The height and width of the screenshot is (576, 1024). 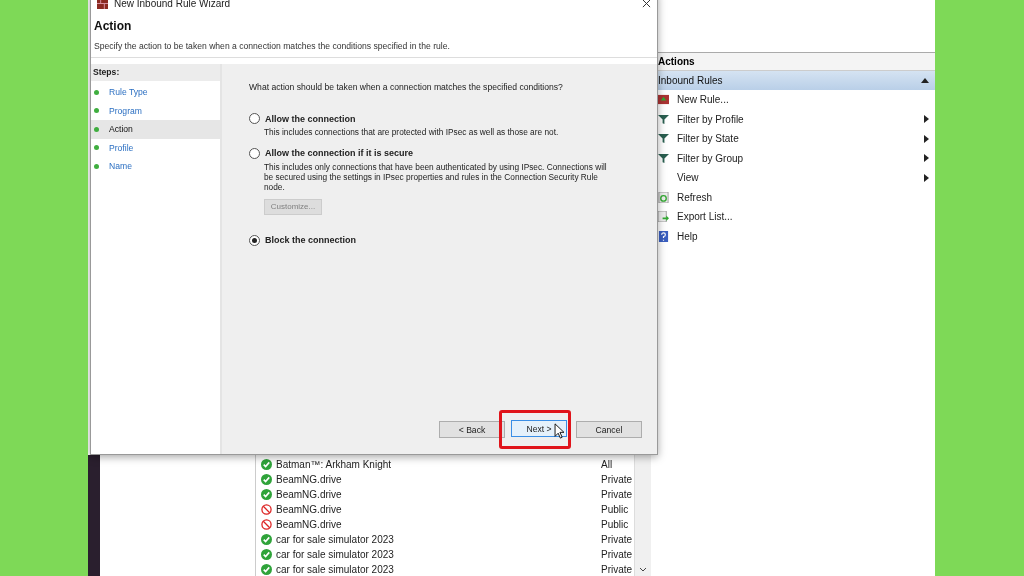 What do you see at coordinates (642, 515) in the screenshot?
I see `scrollbar` at bounding box center [642, 515].